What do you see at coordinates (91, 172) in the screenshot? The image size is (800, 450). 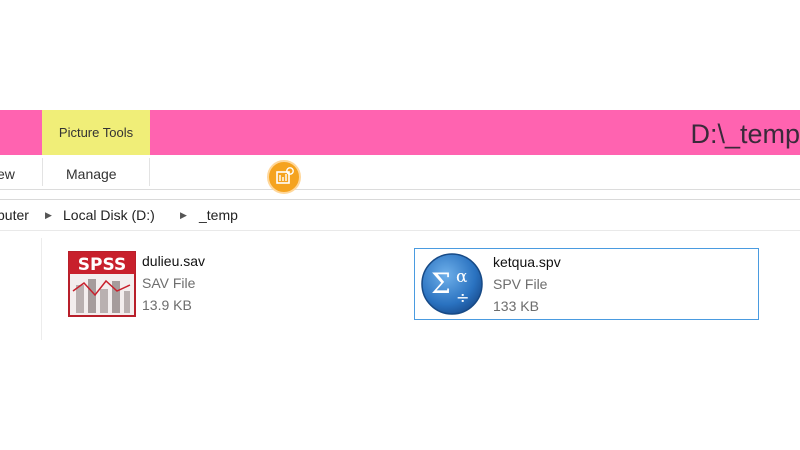 I see `tab-manage: Manage` at bounding box center [91, 172].